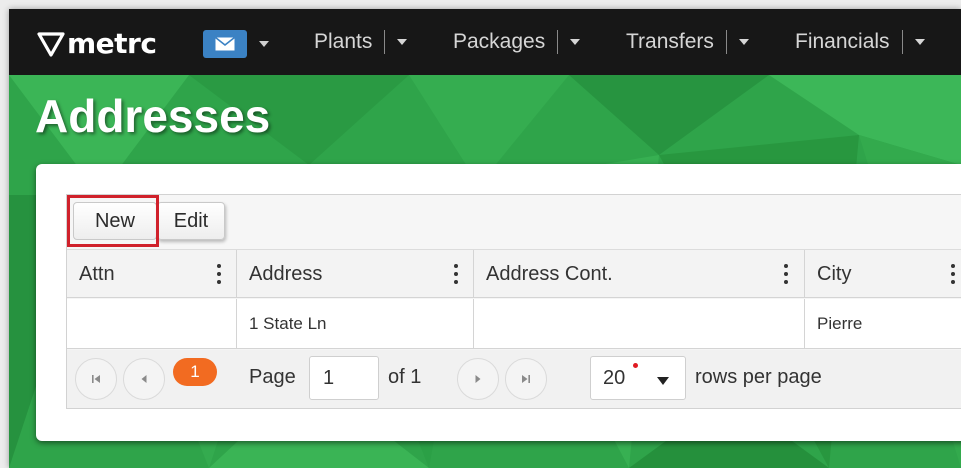  I want to click on nav-transfers-label: Transfers, so click(670, 41).